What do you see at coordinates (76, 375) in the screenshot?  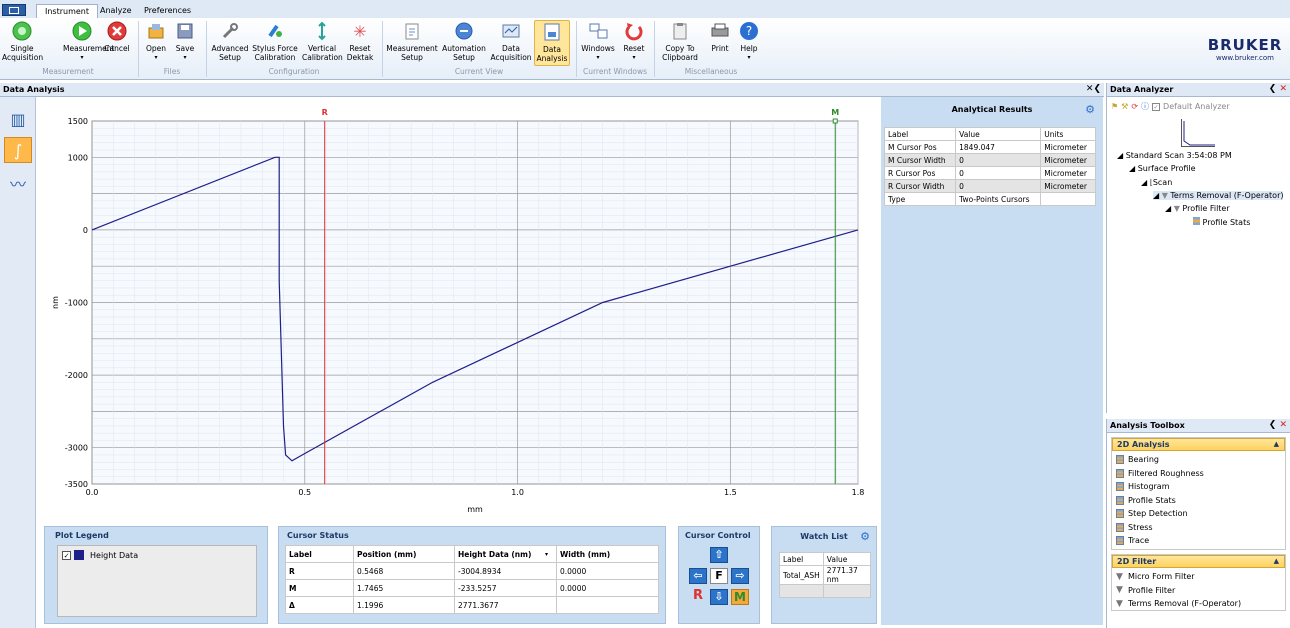 I see `y-tick-label: -2000` at bounding box center [76, 375].